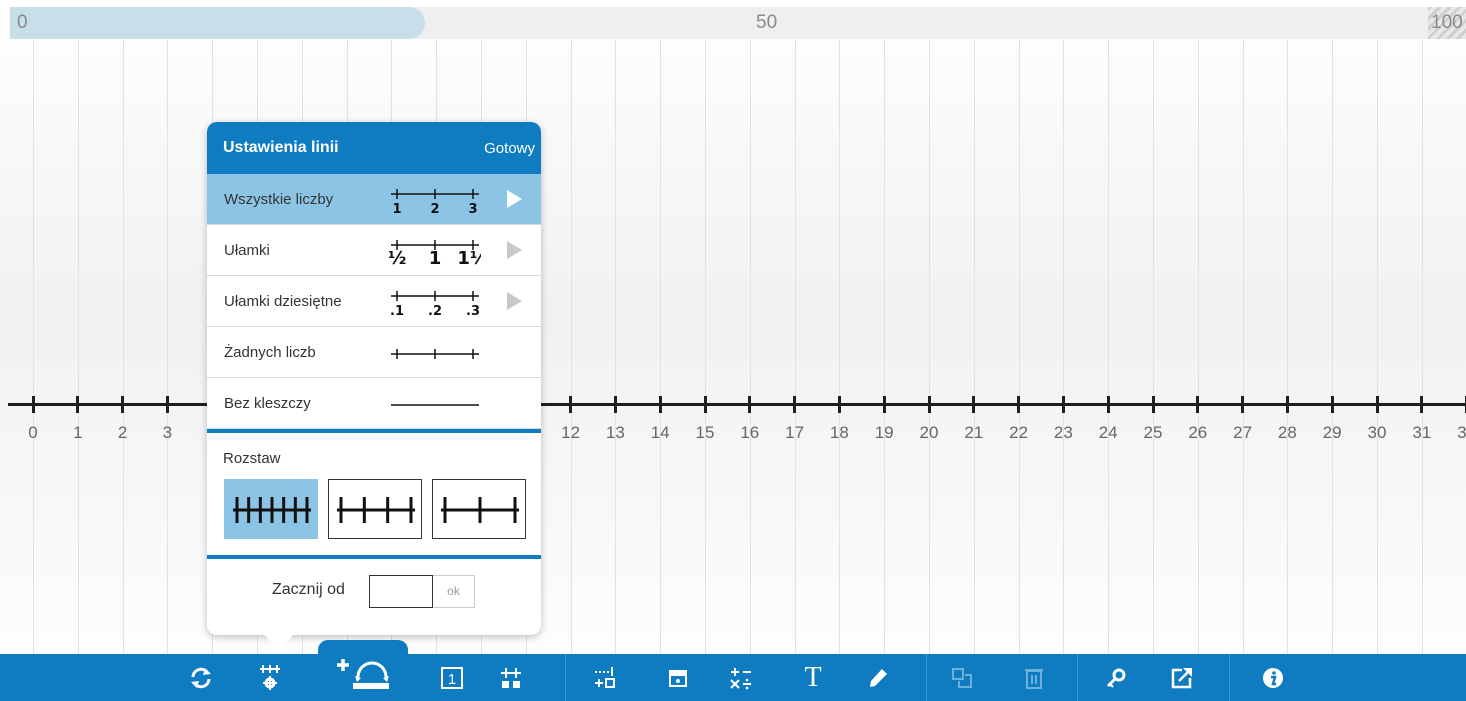 The height and width of the screenshot is (701, 1466). I want to click on number-line-label: 15, so click(705, 432).